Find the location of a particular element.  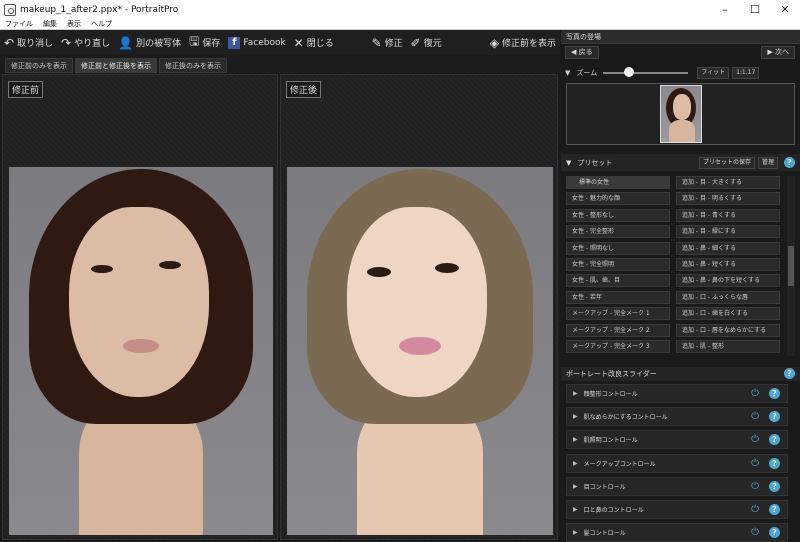

fit-button: フィット is located at coordinates (713, 73).